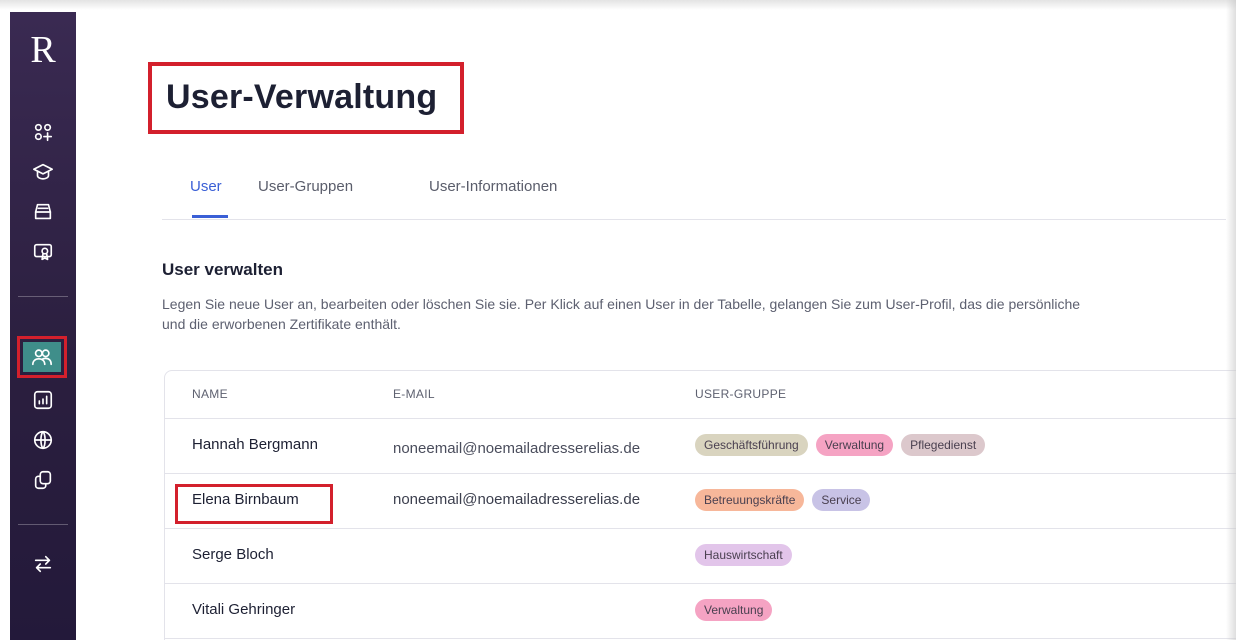 This screenshot has width=1236, height=640. I want to click on user-group-tags: Geschäftsführung Verwaltung Pflegedienst, so click(840, 445).